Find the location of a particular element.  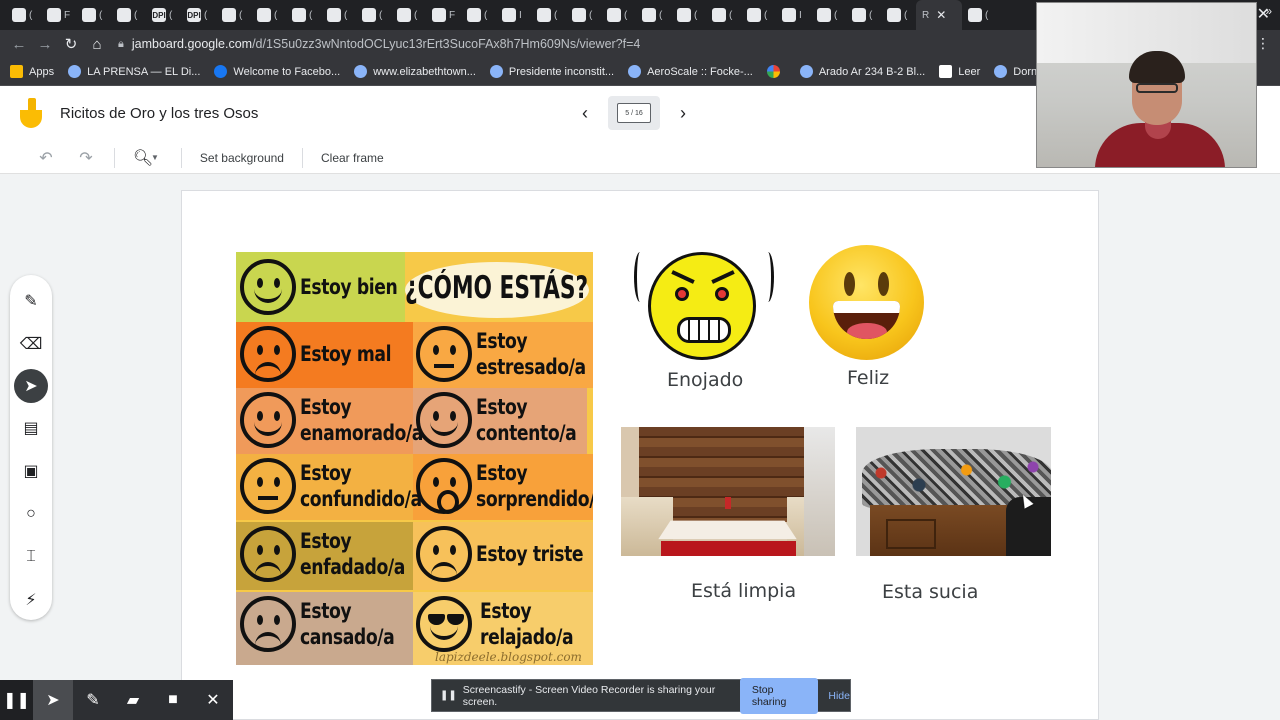

label-clean: Está limpia is located at coordinates (743, 591).